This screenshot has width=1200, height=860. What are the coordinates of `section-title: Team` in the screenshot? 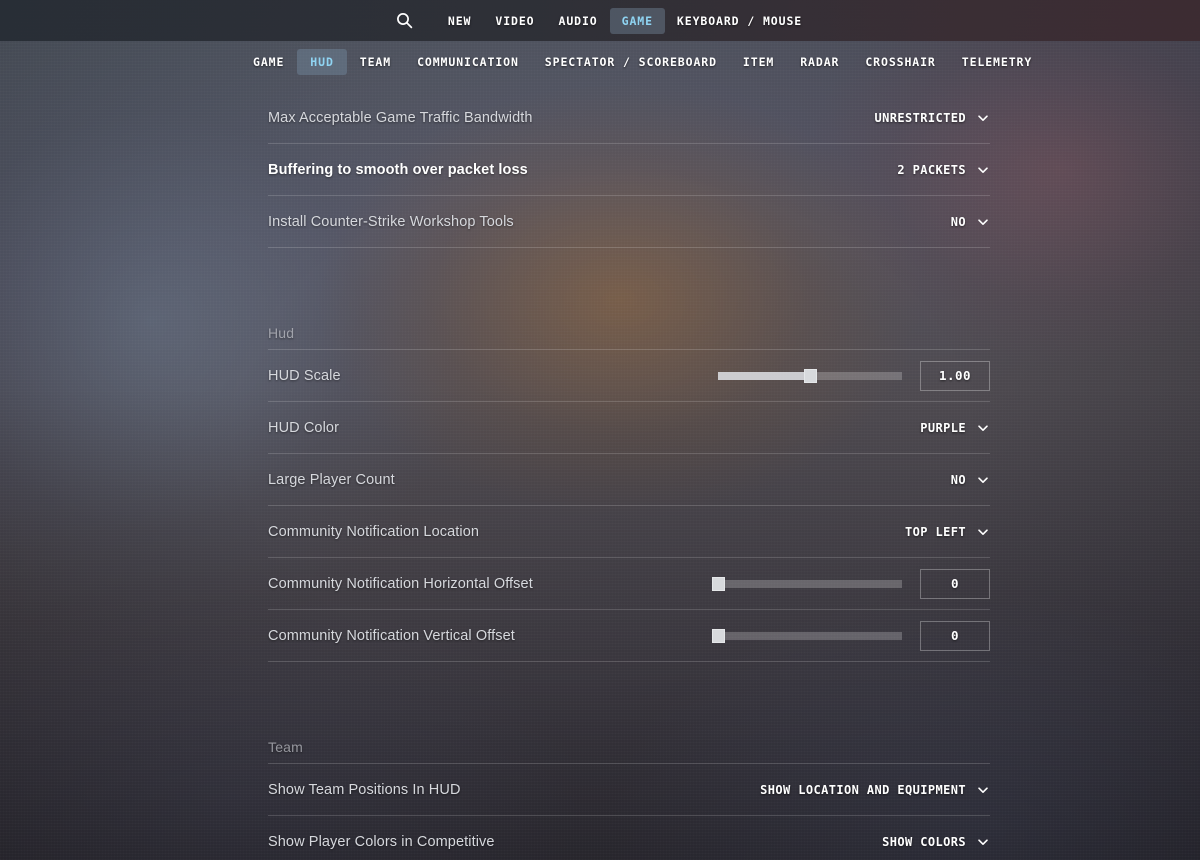 It's located at (286, 747).